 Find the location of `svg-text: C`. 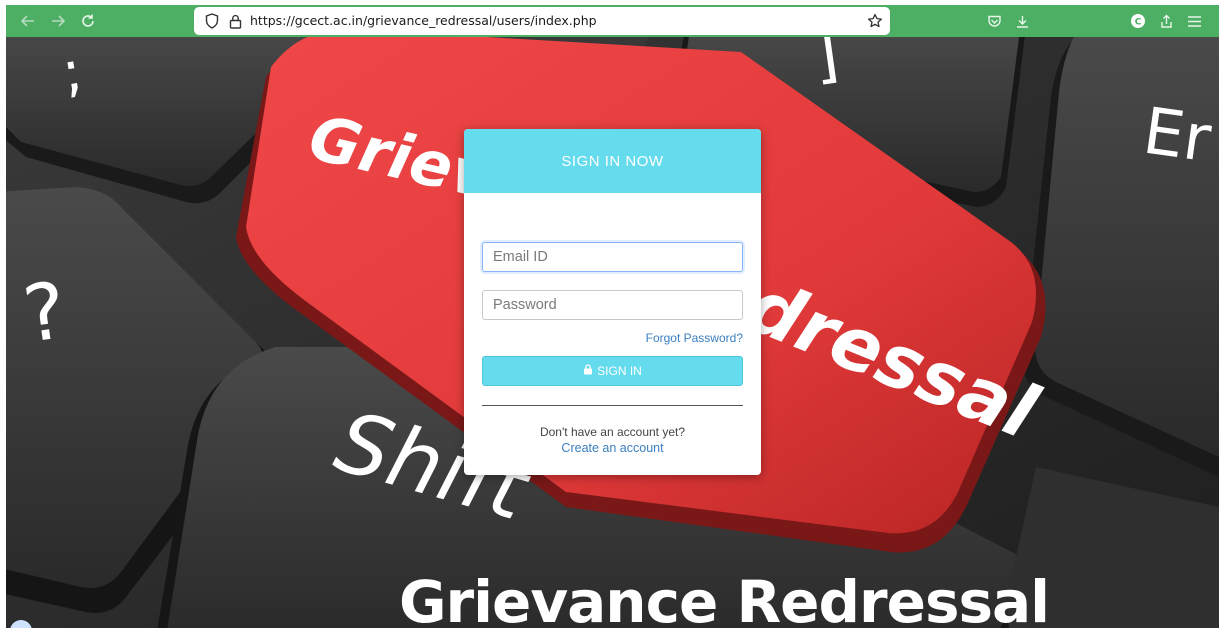

svg-text: C is located at coordinates (1138, 22).